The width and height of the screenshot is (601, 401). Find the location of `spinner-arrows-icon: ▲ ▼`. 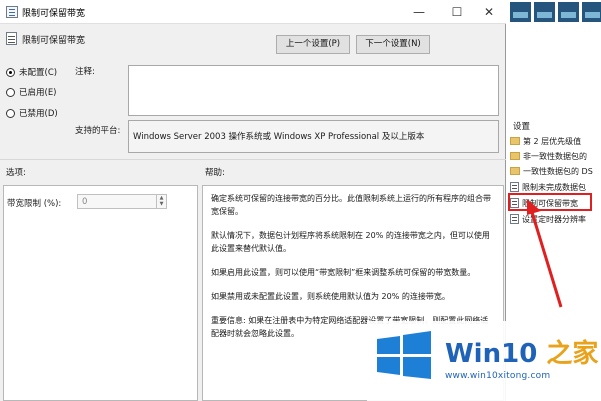

spinner-arrows-icon: ▲ ▼ is located at coordinates (161, 201).